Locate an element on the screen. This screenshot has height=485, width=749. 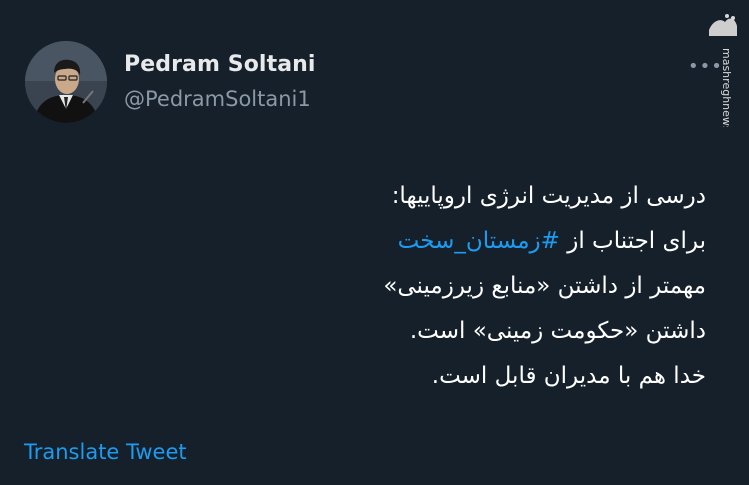
tweet-line-3: مهمتر از داشتن «منابع زیرزمینی» is located at coordinates (544, 286).